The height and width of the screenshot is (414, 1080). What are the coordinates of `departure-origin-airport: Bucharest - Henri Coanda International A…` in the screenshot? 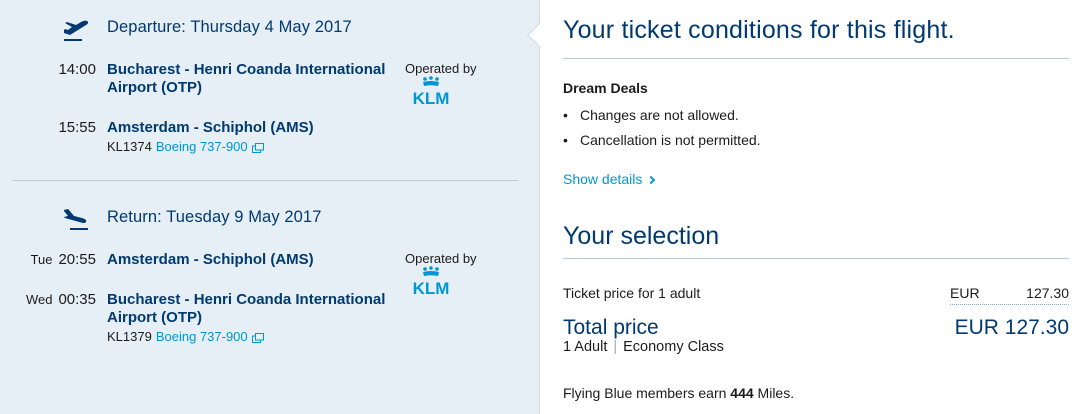 It's located at (246, 78).